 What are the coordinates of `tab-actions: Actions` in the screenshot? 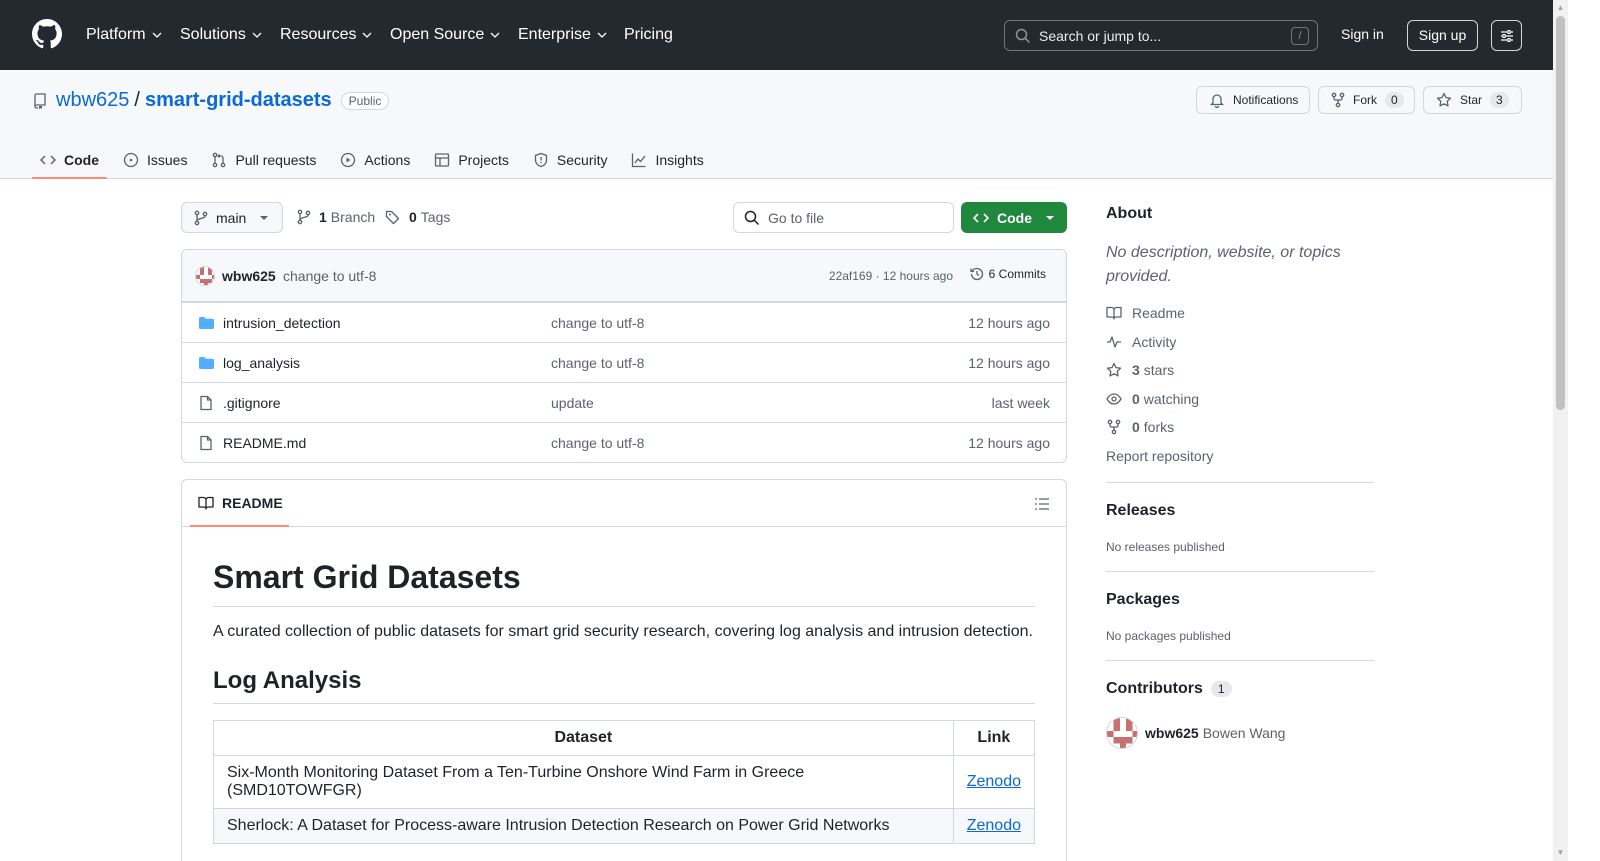 It's located at (375, 159).